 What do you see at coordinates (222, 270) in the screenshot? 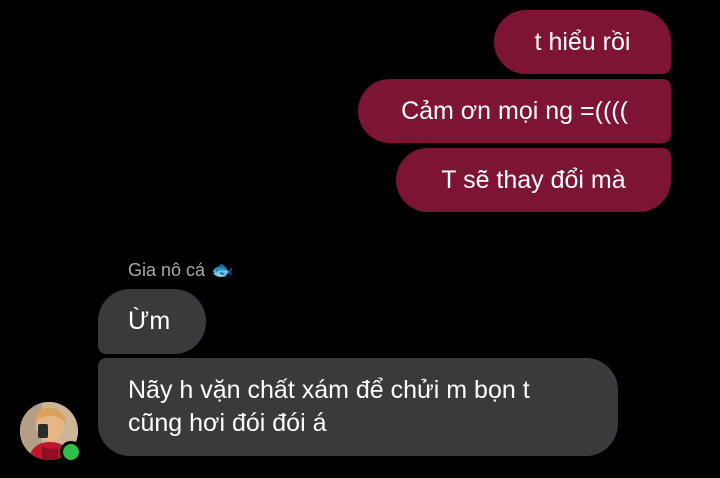
I see `fish-emoji-icon: 🐟` at bounding box center [222, 270].